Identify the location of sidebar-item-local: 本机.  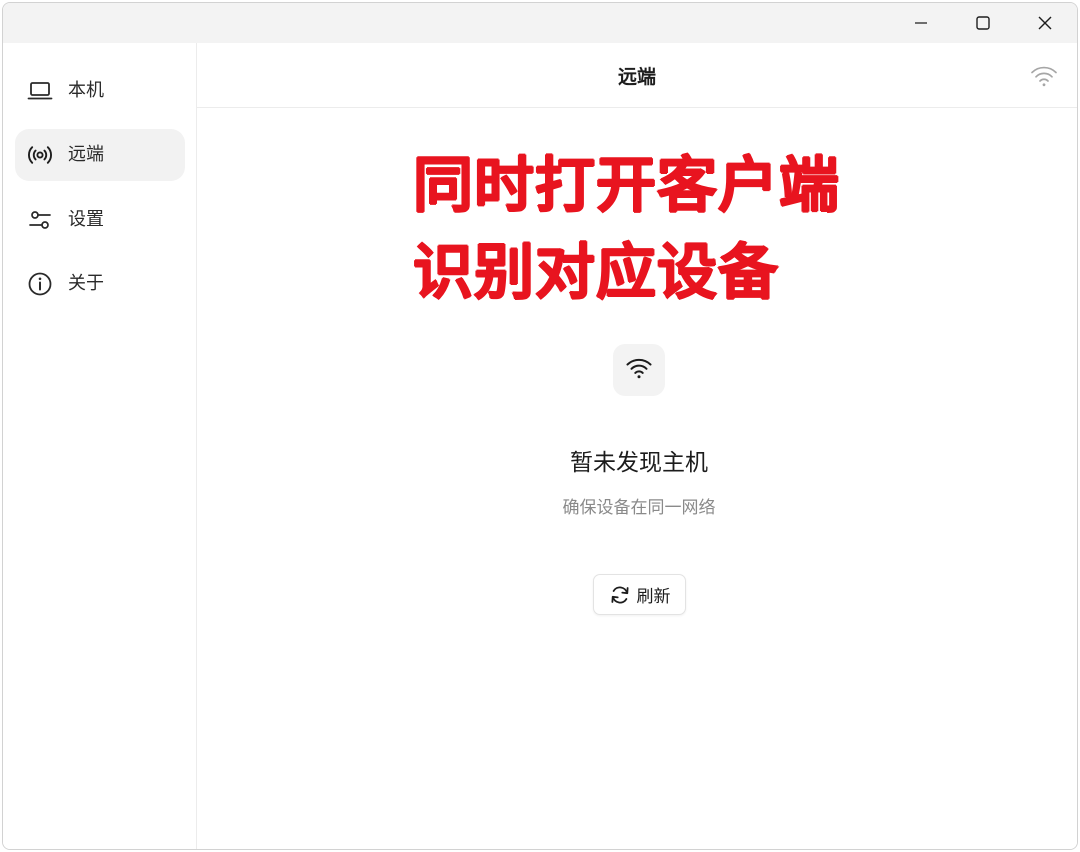
(100, 91).